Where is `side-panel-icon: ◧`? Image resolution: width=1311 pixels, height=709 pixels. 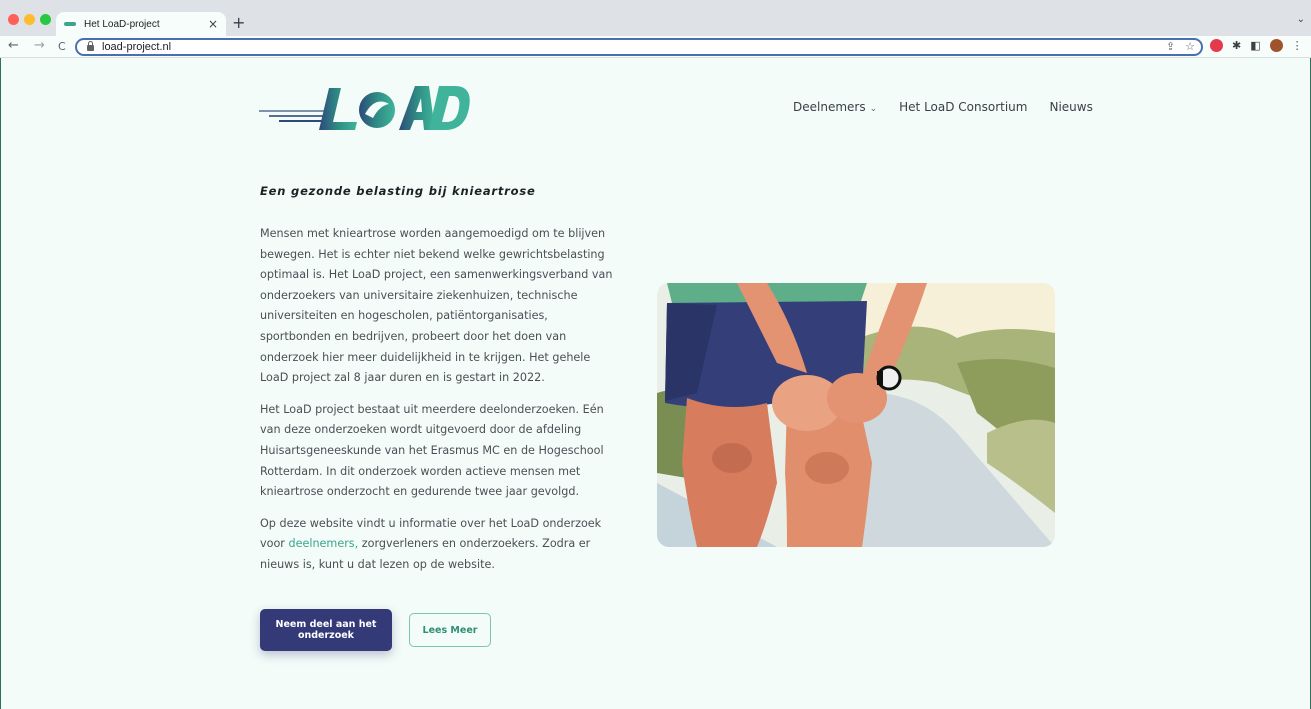 side-panel-icon: ◧ is located at coordinates (1255, 45).